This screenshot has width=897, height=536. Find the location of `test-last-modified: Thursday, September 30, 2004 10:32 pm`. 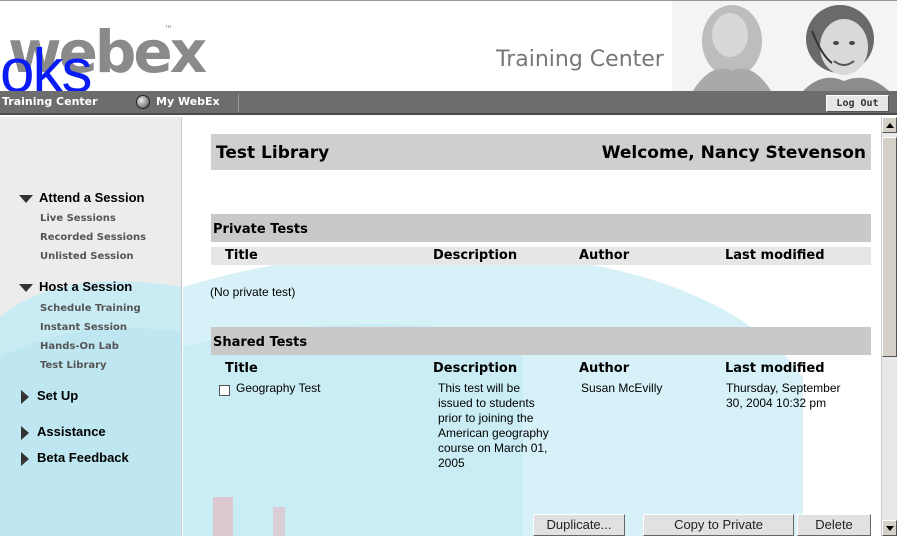

test-last-modified: Thursday, September 30, 2004 10:32 pm is located at coordinates (783, 396).